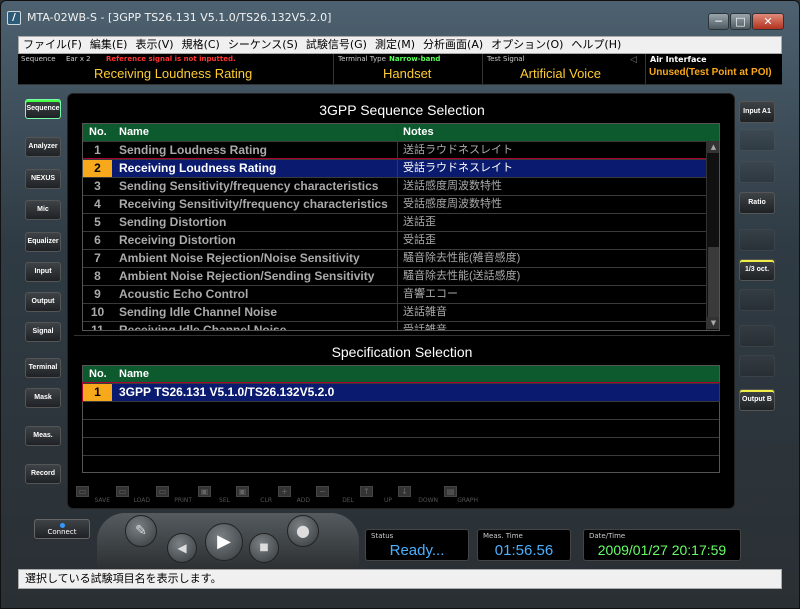  What do you see at coordinates (43, 210) in the screenshot?
I see `nav-mic: Mic` at bounding box center [43, 210].